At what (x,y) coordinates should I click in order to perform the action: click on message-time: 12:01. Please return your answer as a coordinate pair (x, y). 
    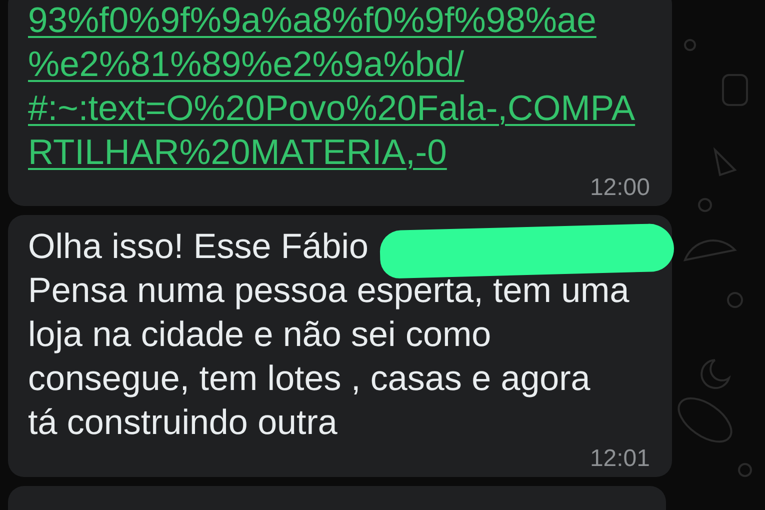
    Looking at the image, I should click on (620, 459).